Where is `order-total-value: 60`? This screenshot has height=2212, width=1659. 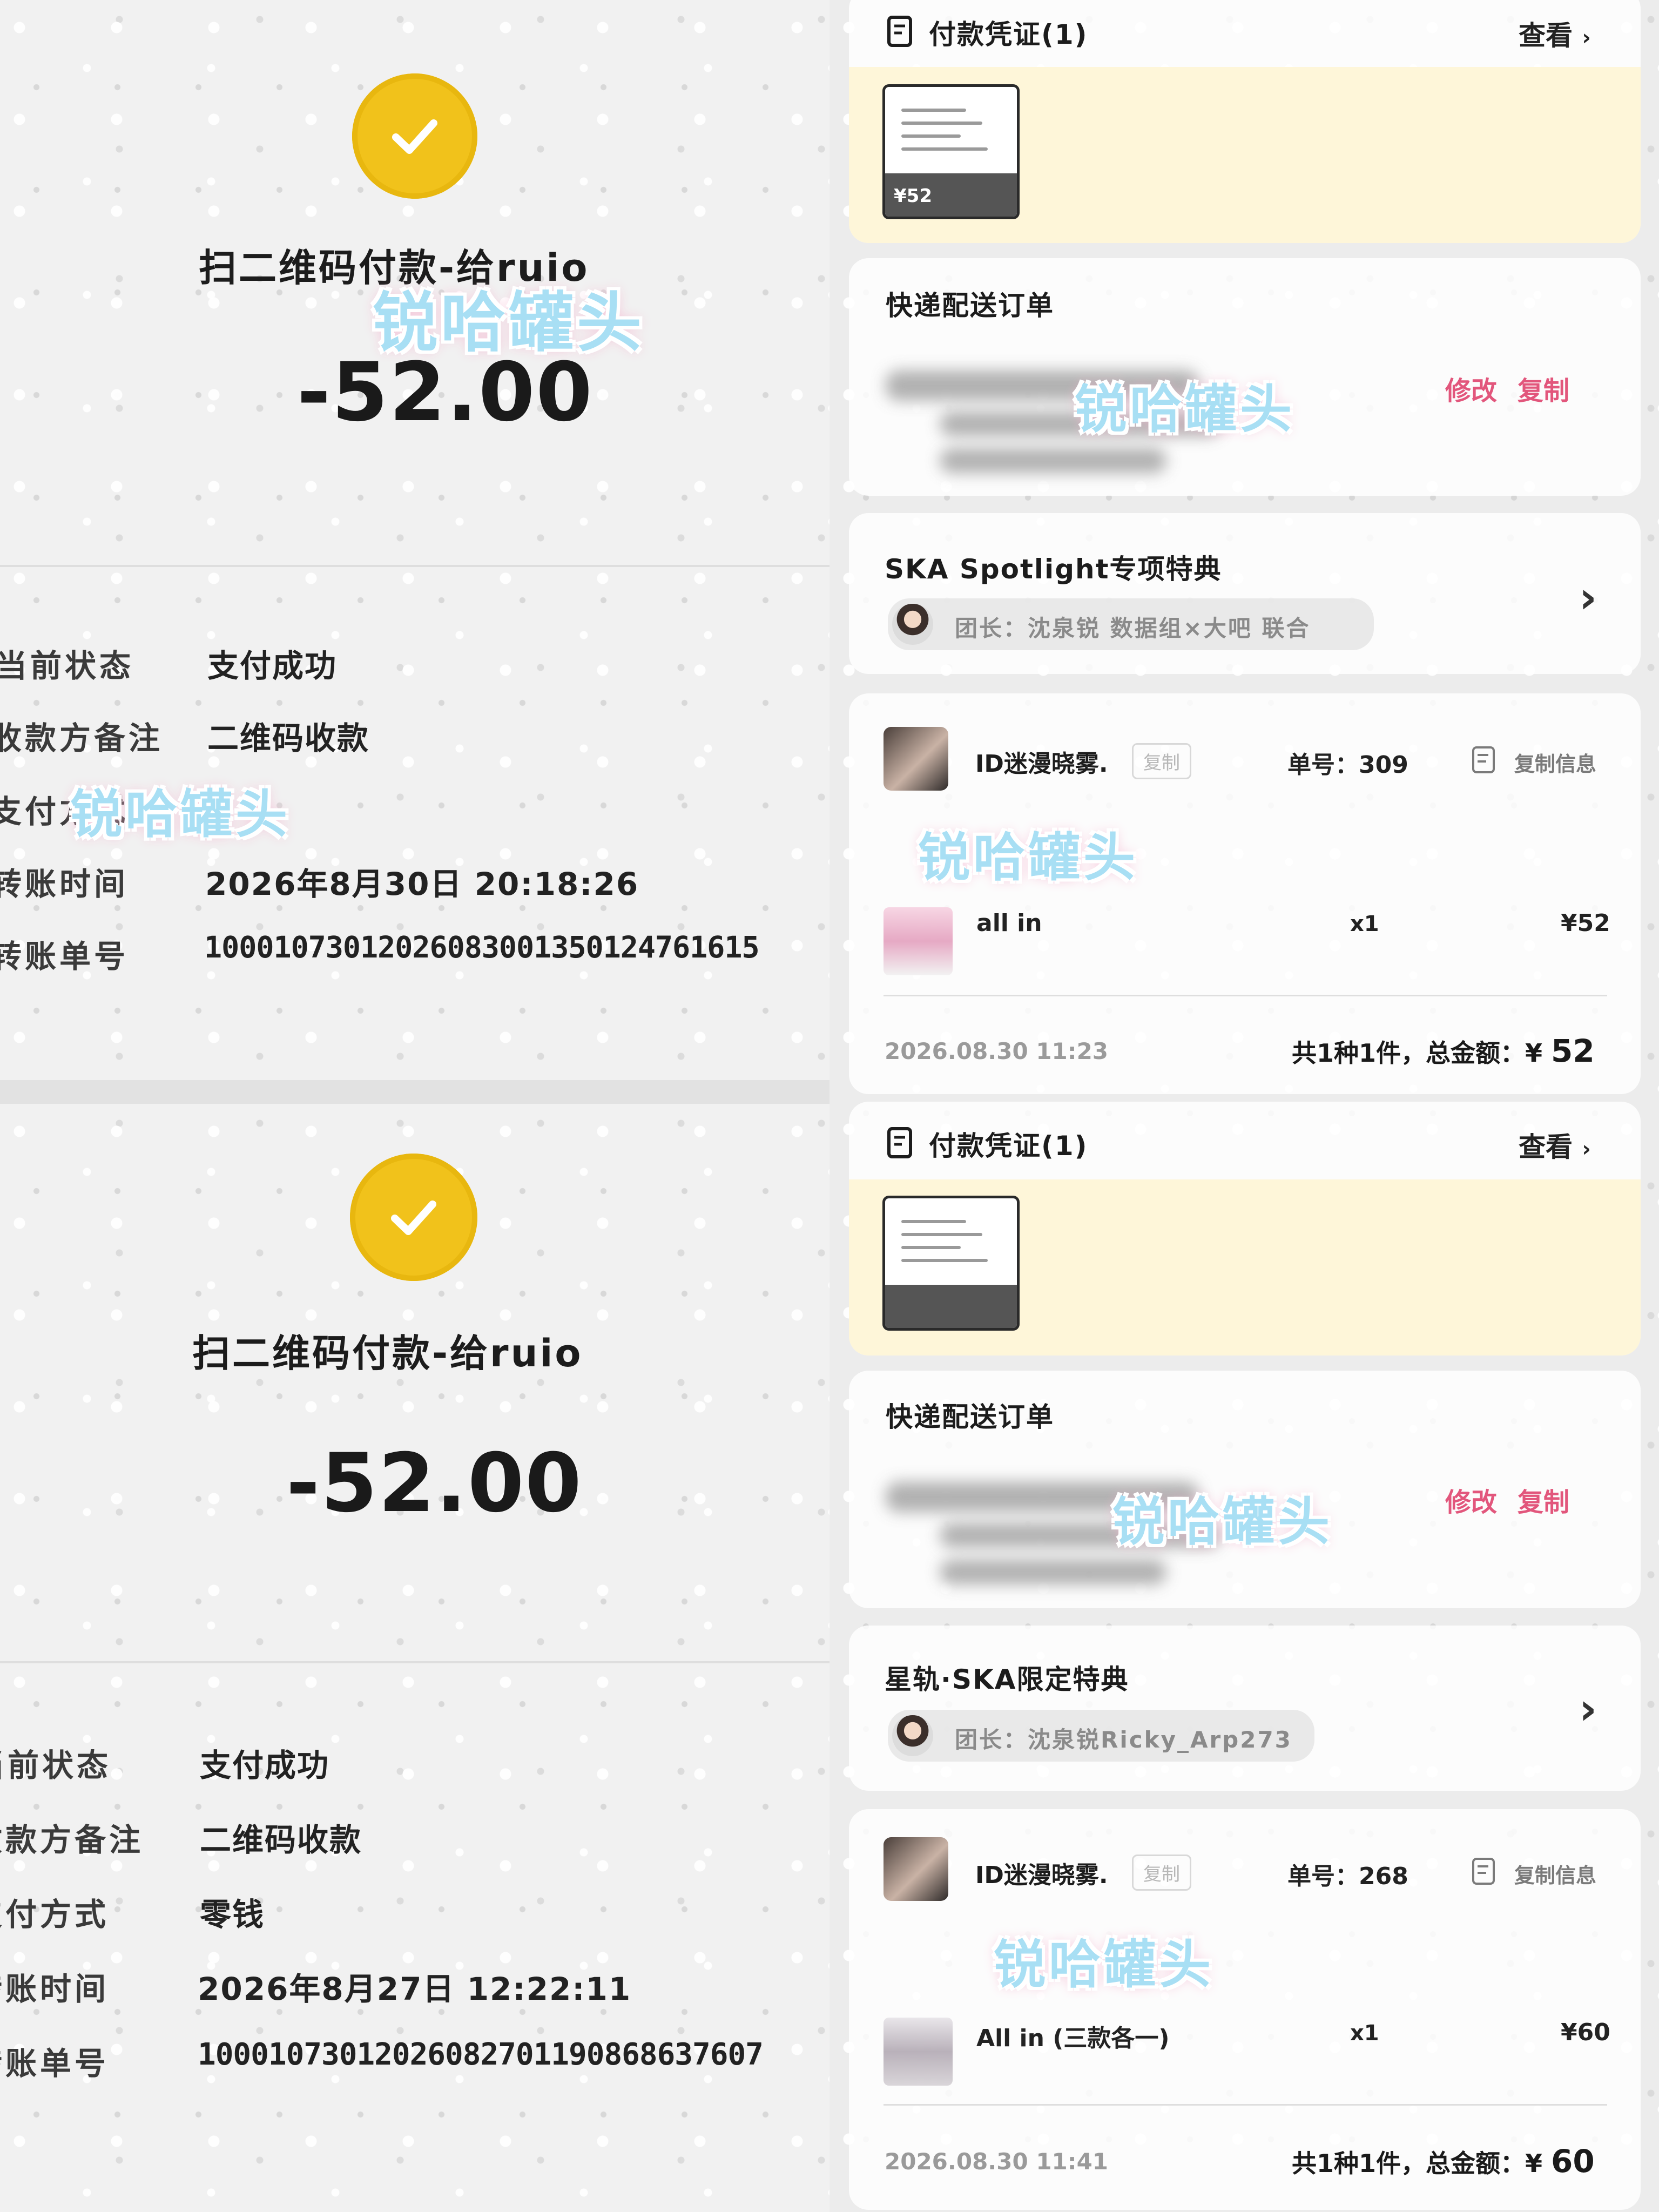
order-total-value: 60 is located at coordinates (1573, 2161).